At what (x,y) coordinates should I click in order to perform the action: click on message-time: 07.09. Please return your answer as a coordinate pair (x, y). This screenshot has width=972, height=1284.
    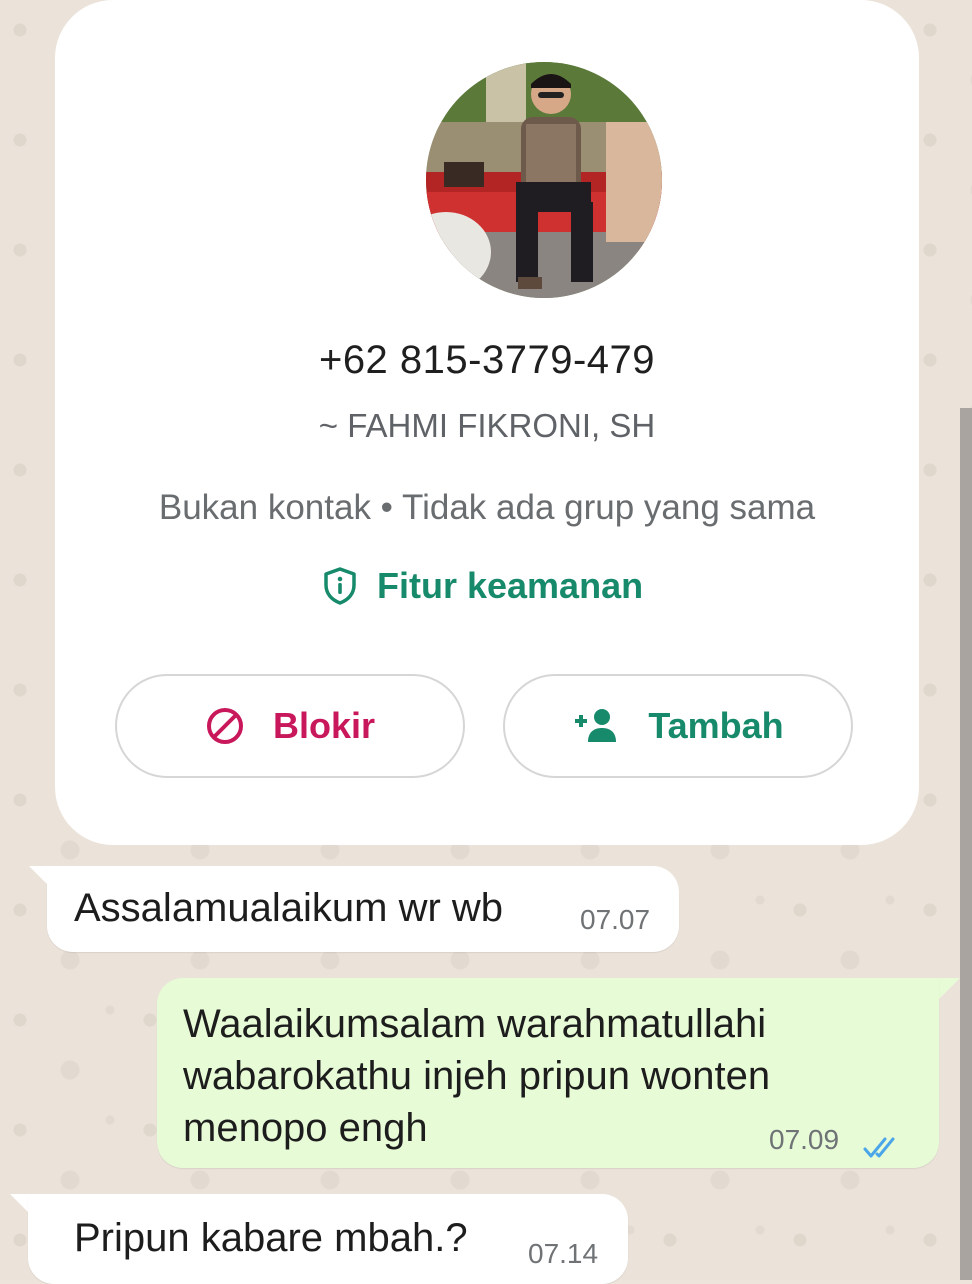
    Looking at the image, I should click on (804, 1139).